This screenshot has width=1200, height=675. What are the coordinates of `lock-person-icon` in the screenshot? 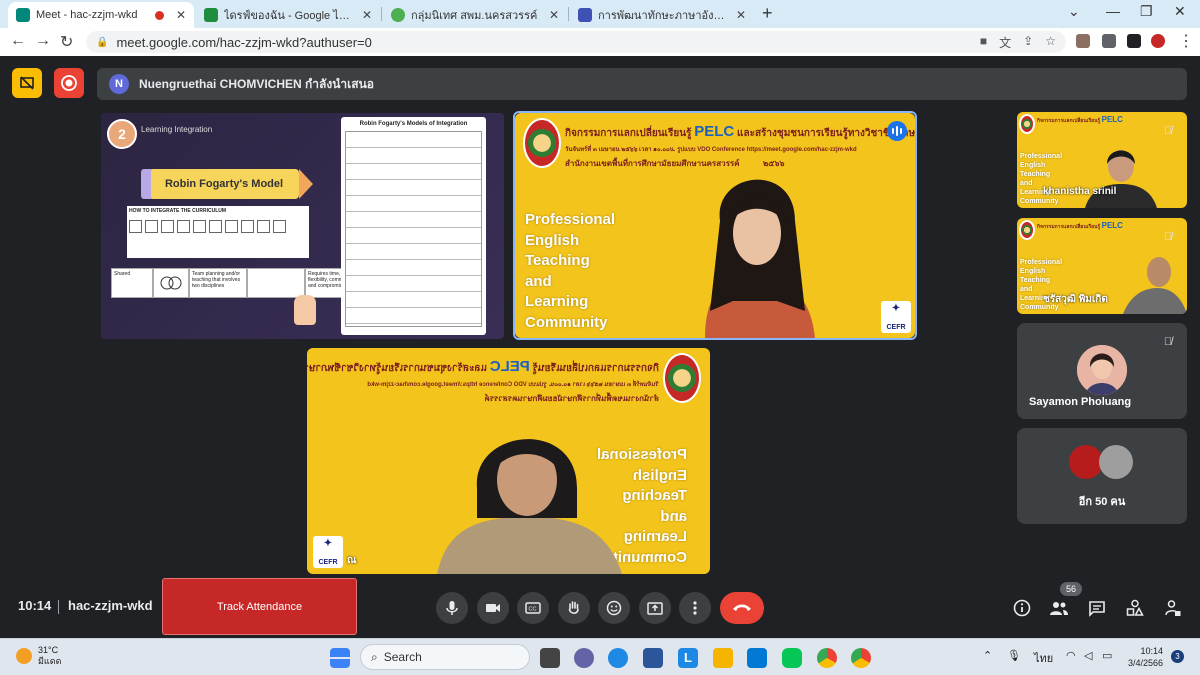 It's located at (1173, 608).